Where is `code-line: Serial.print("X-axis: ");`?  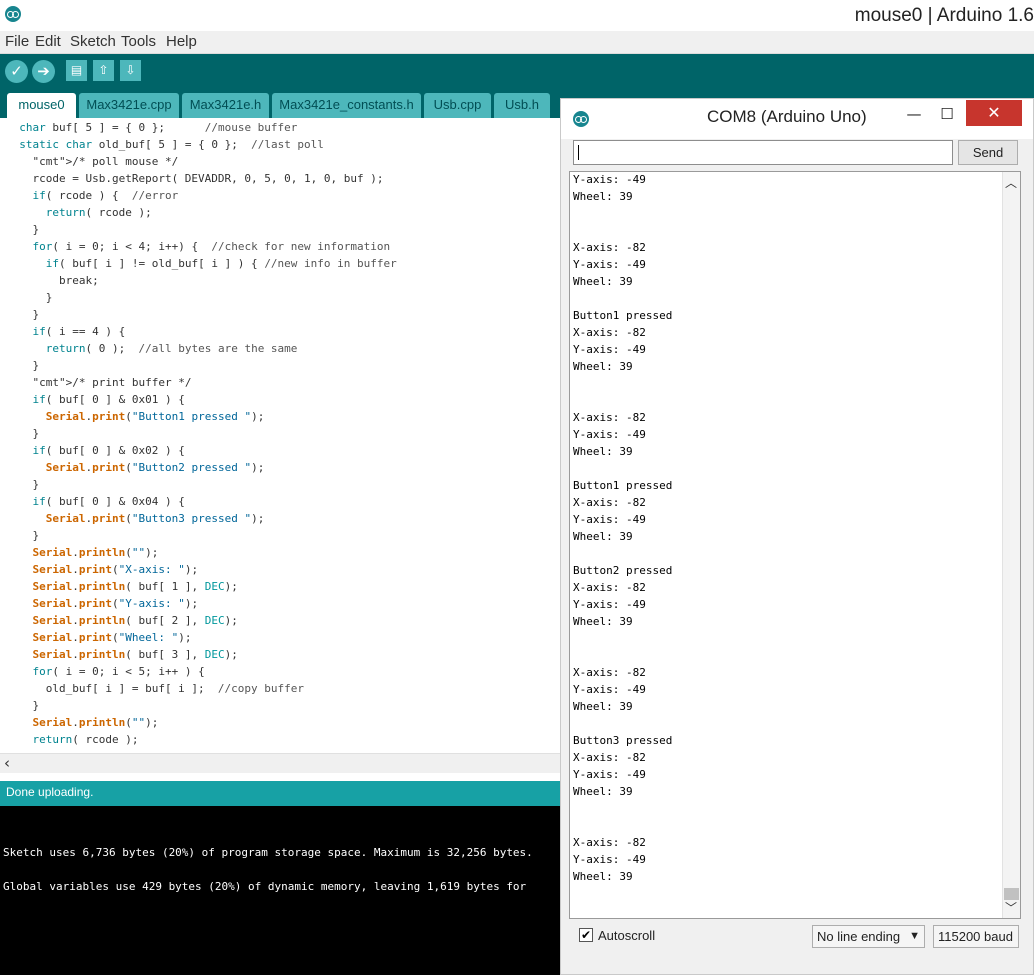
code-line: Serial.print("X-axis: "); is located at coordinates (115, 569).